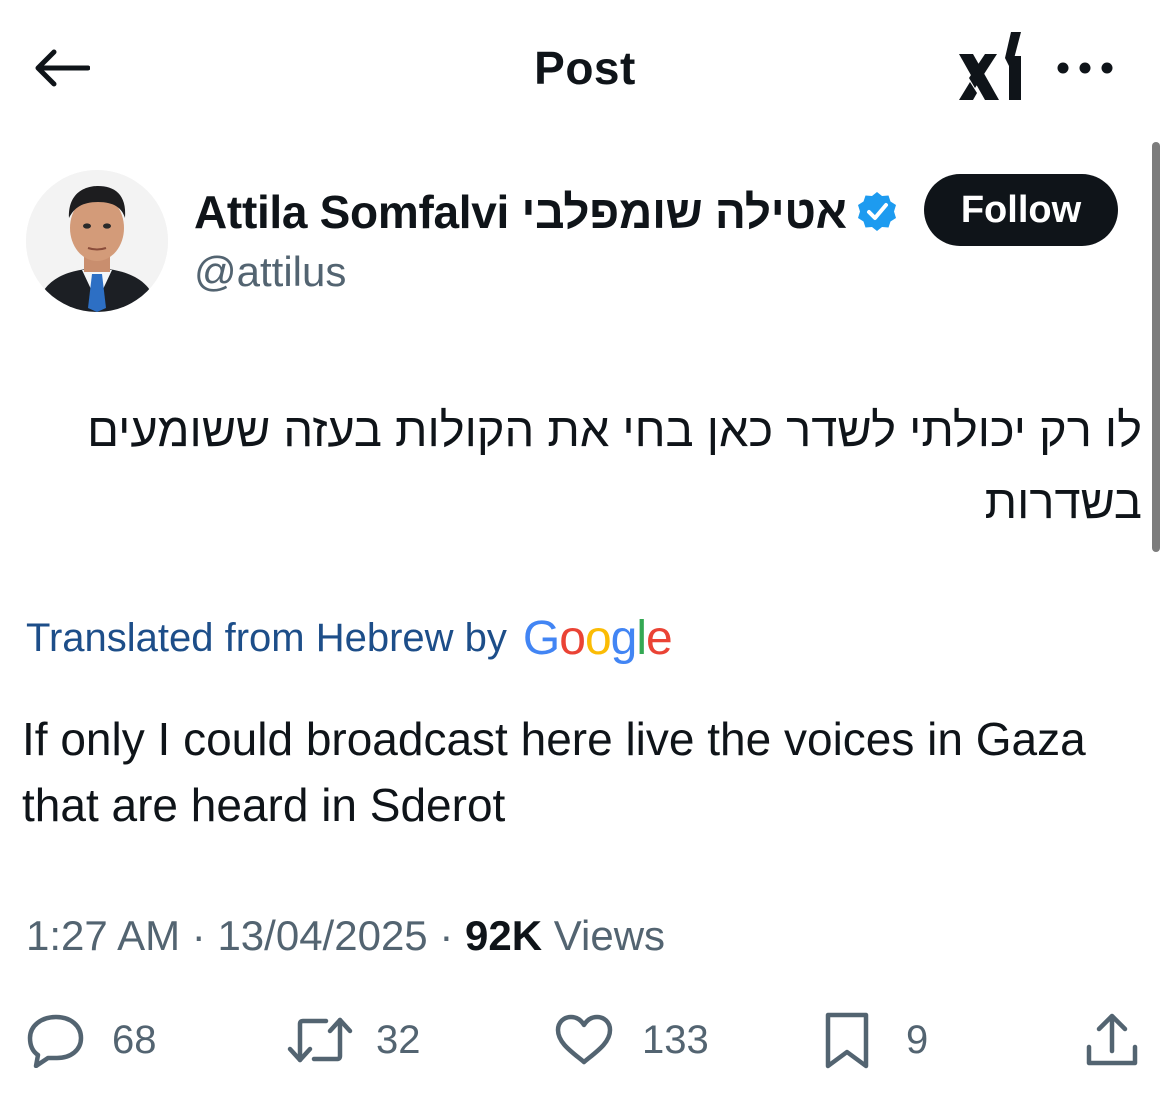  Describe the element at coordinates (91, 1040) in the screenshot. I see `reply-button: 68` at that location.